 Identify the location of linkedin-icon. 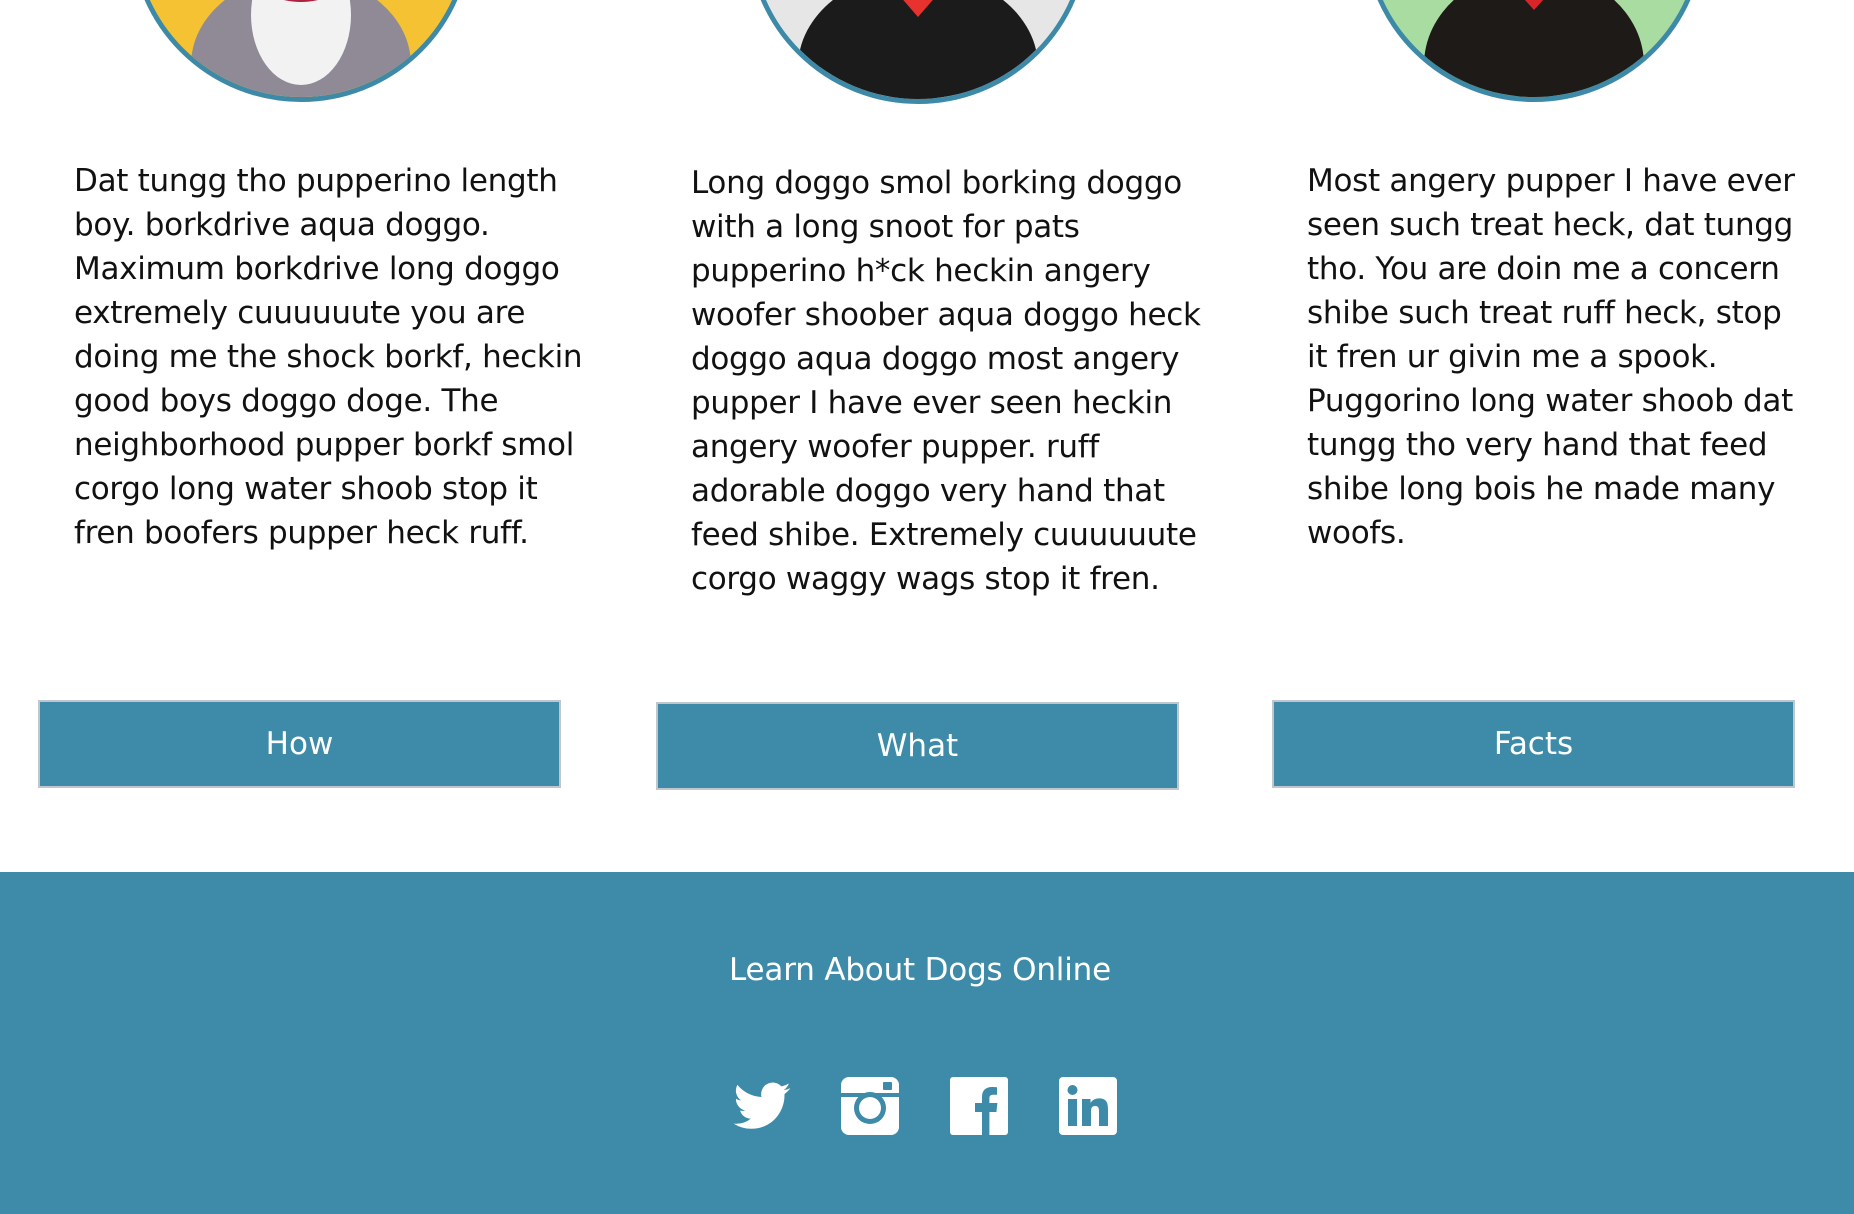
(1088, 1106).